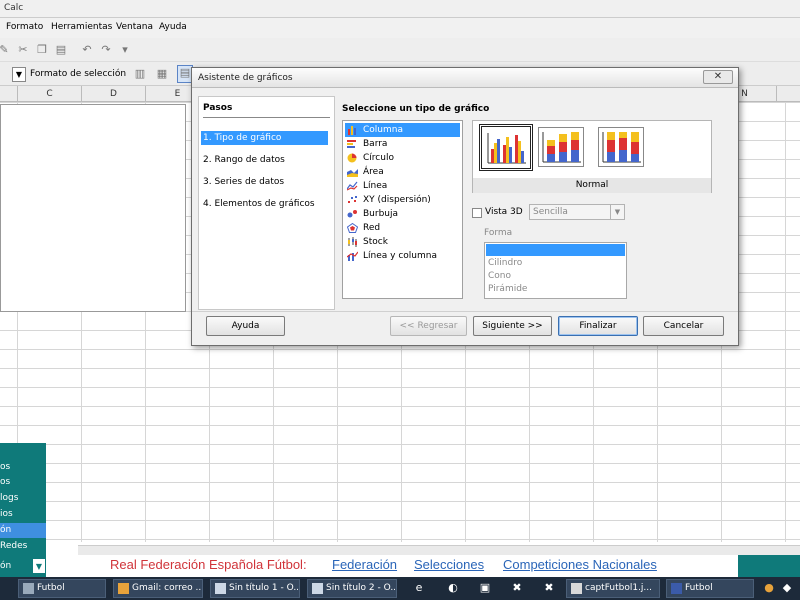 This screenshot has height=600, width=800. Describe the element at coordinates (400, 28) in the screenshot. I see `menu-bar: Formato Herramientas Ventana Ayuda` at that location.